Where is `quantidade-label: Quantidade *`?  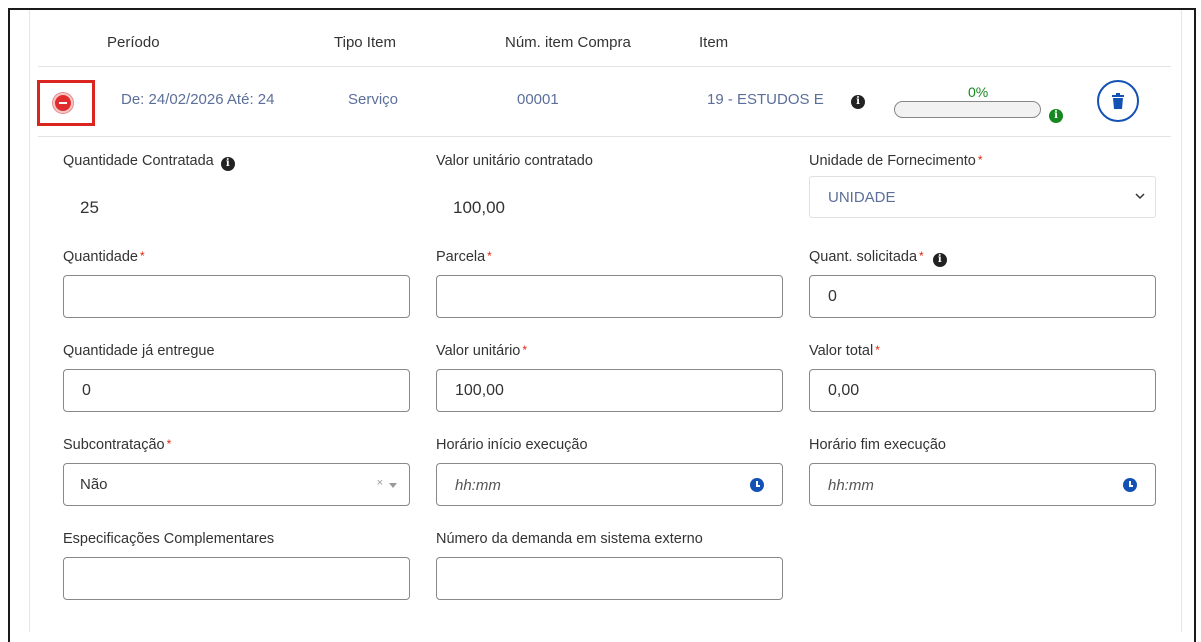
quantidade-label: Quantidade * is located at coordinates (104, 257).